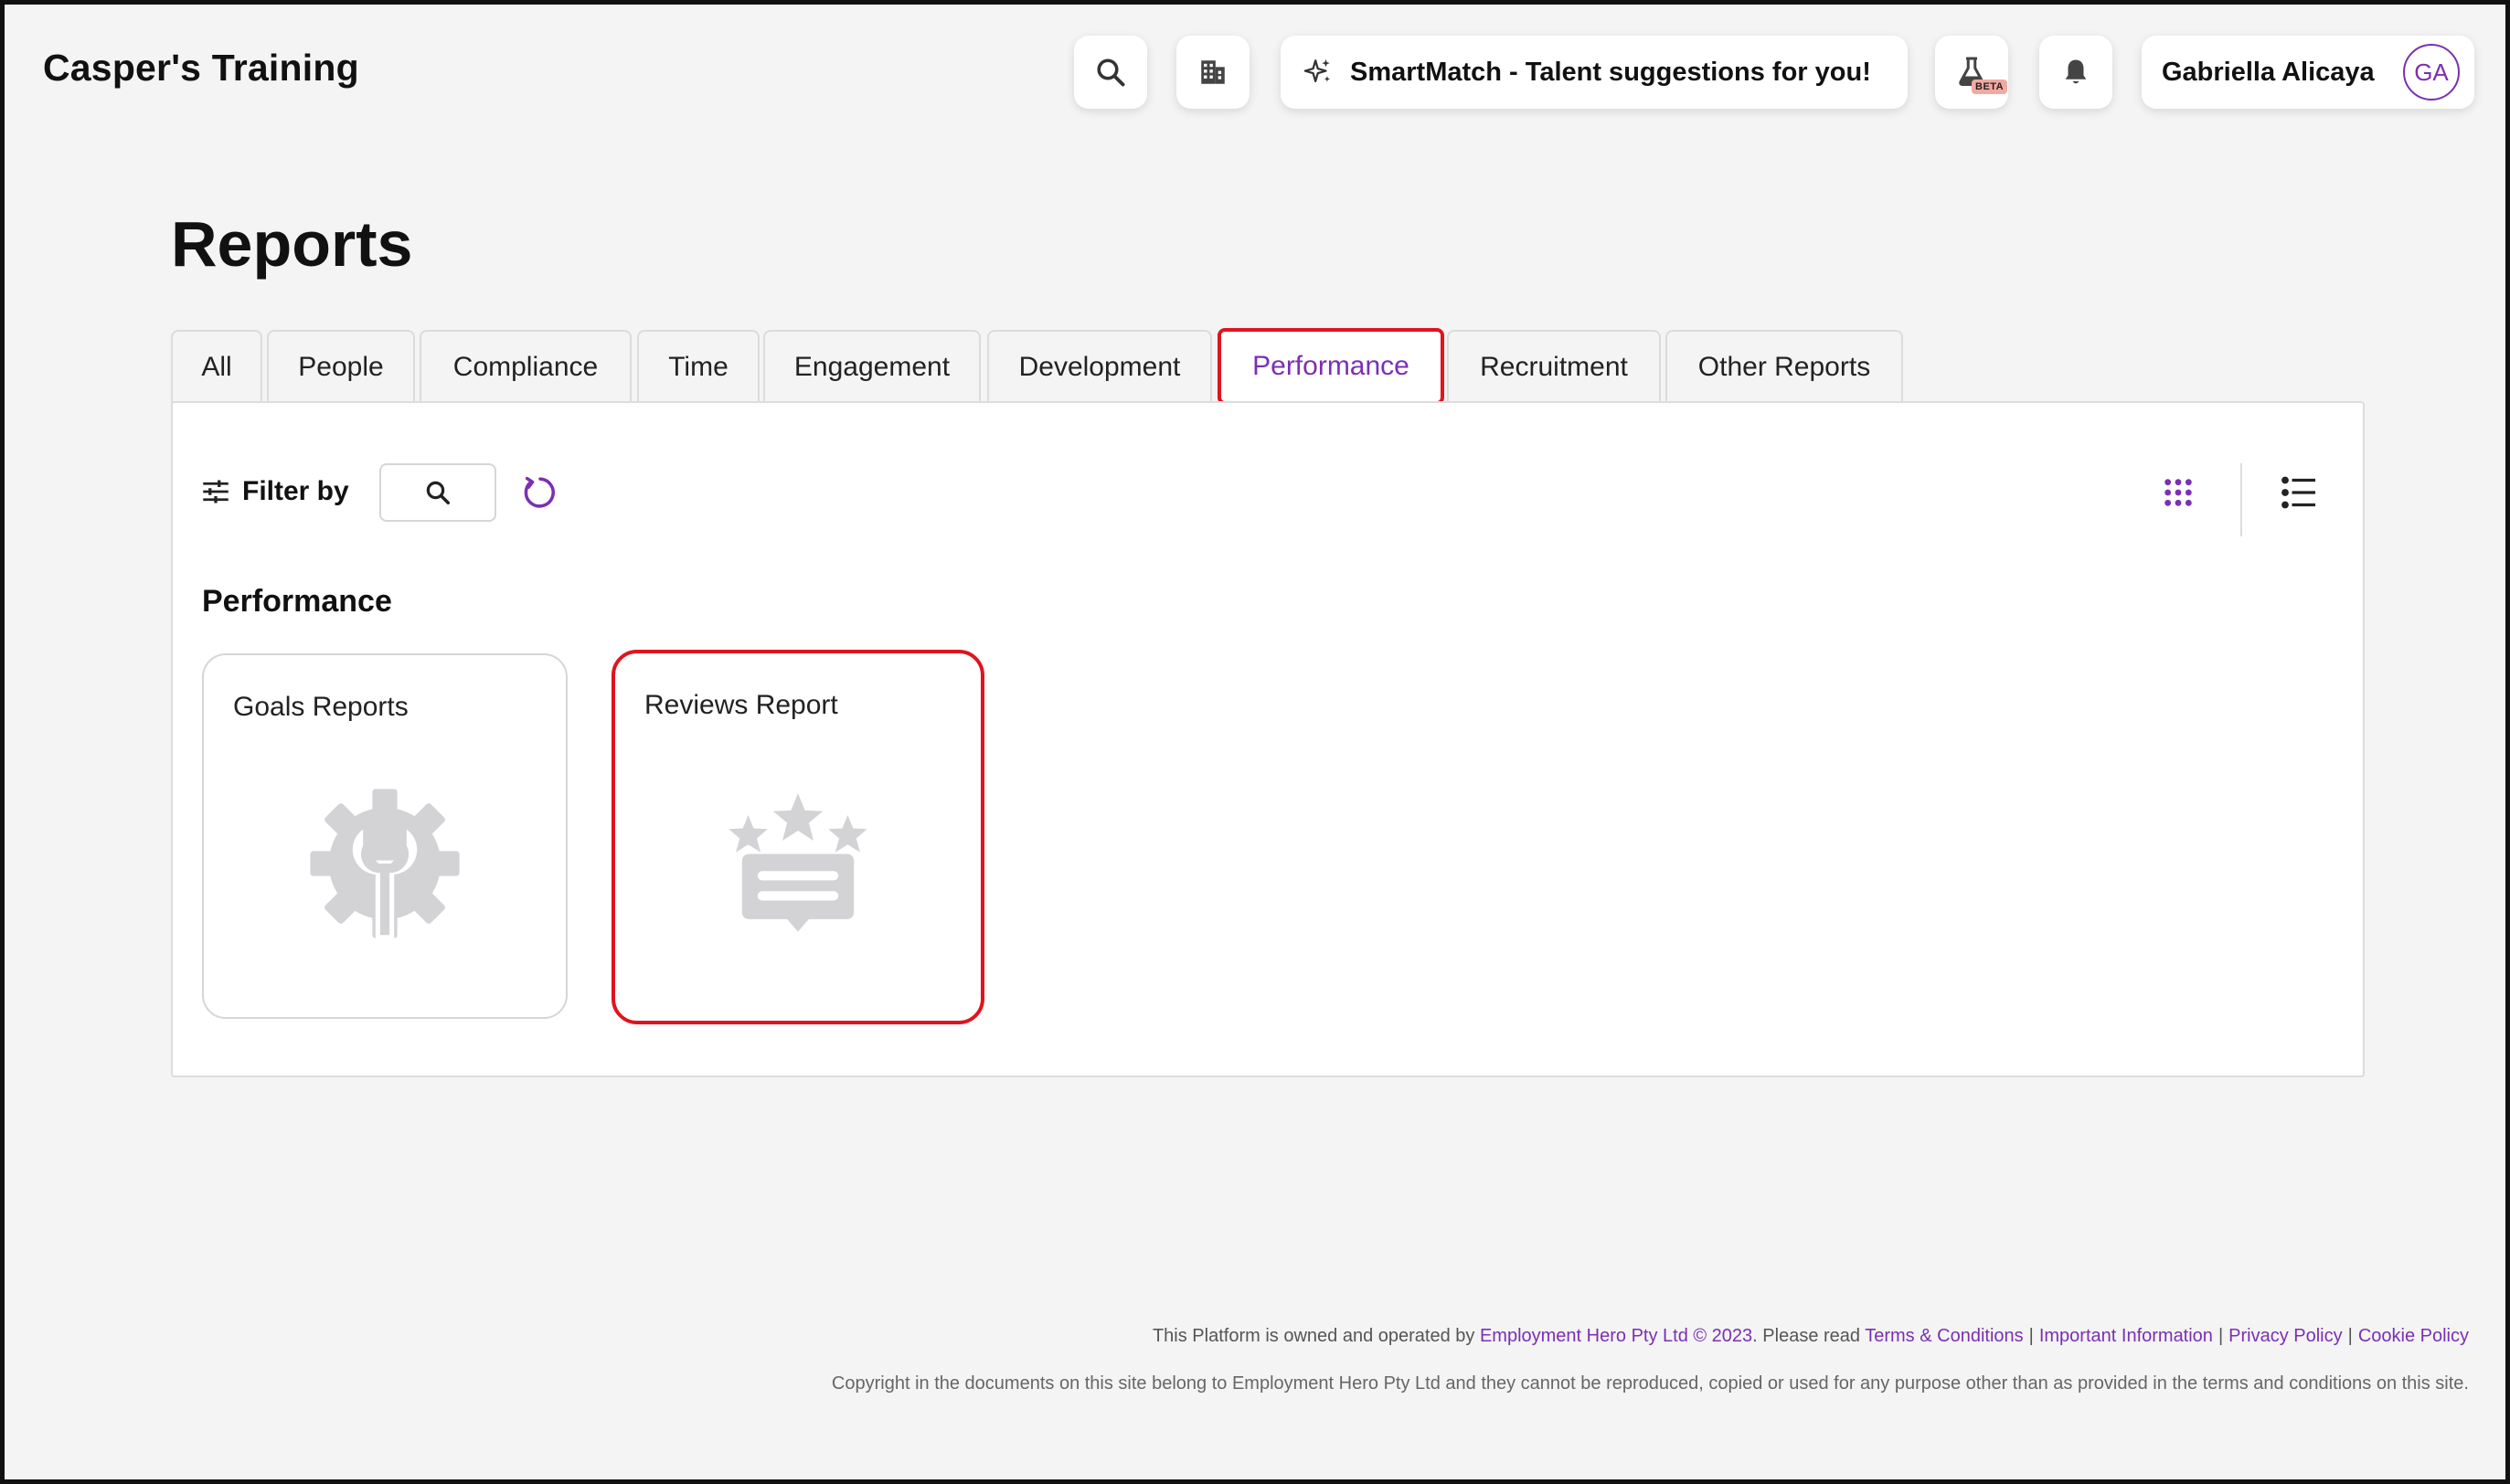 This screenshot has width=2510, height=1484. Describe the element at coordinates (2241, 499) in the screenshot. I see `view-toggle-divider` at that location.